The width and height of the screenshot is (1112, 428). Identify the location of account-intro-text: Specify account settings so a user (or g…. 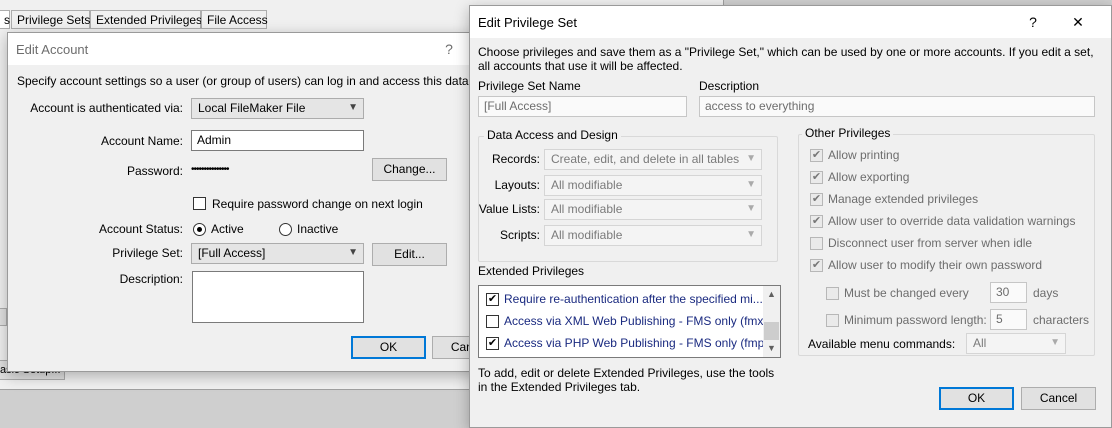
(247, 81).